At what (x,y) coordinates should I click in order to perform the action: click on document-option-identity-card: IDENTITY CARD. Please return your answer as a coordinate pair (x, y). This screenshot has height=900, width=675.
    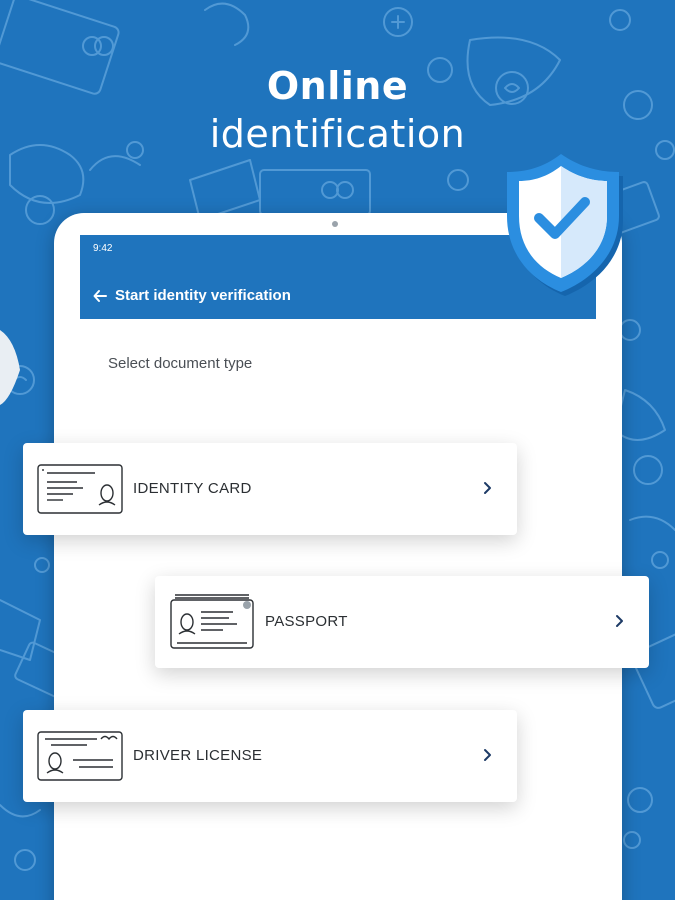
    Looking at the image, I should click on (270, 489).